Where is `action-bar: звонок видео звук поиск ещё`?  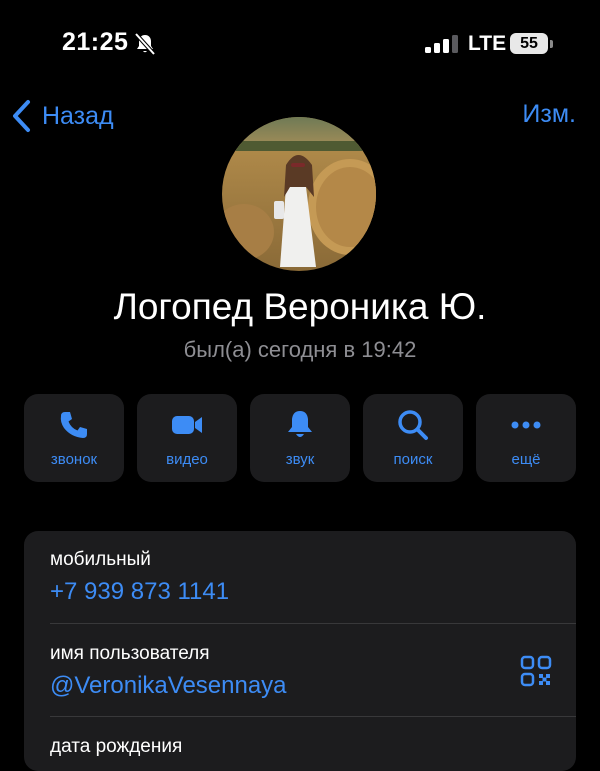
action-bar: звонок видео звук поиск ещё is located at coordinates (300, 438).